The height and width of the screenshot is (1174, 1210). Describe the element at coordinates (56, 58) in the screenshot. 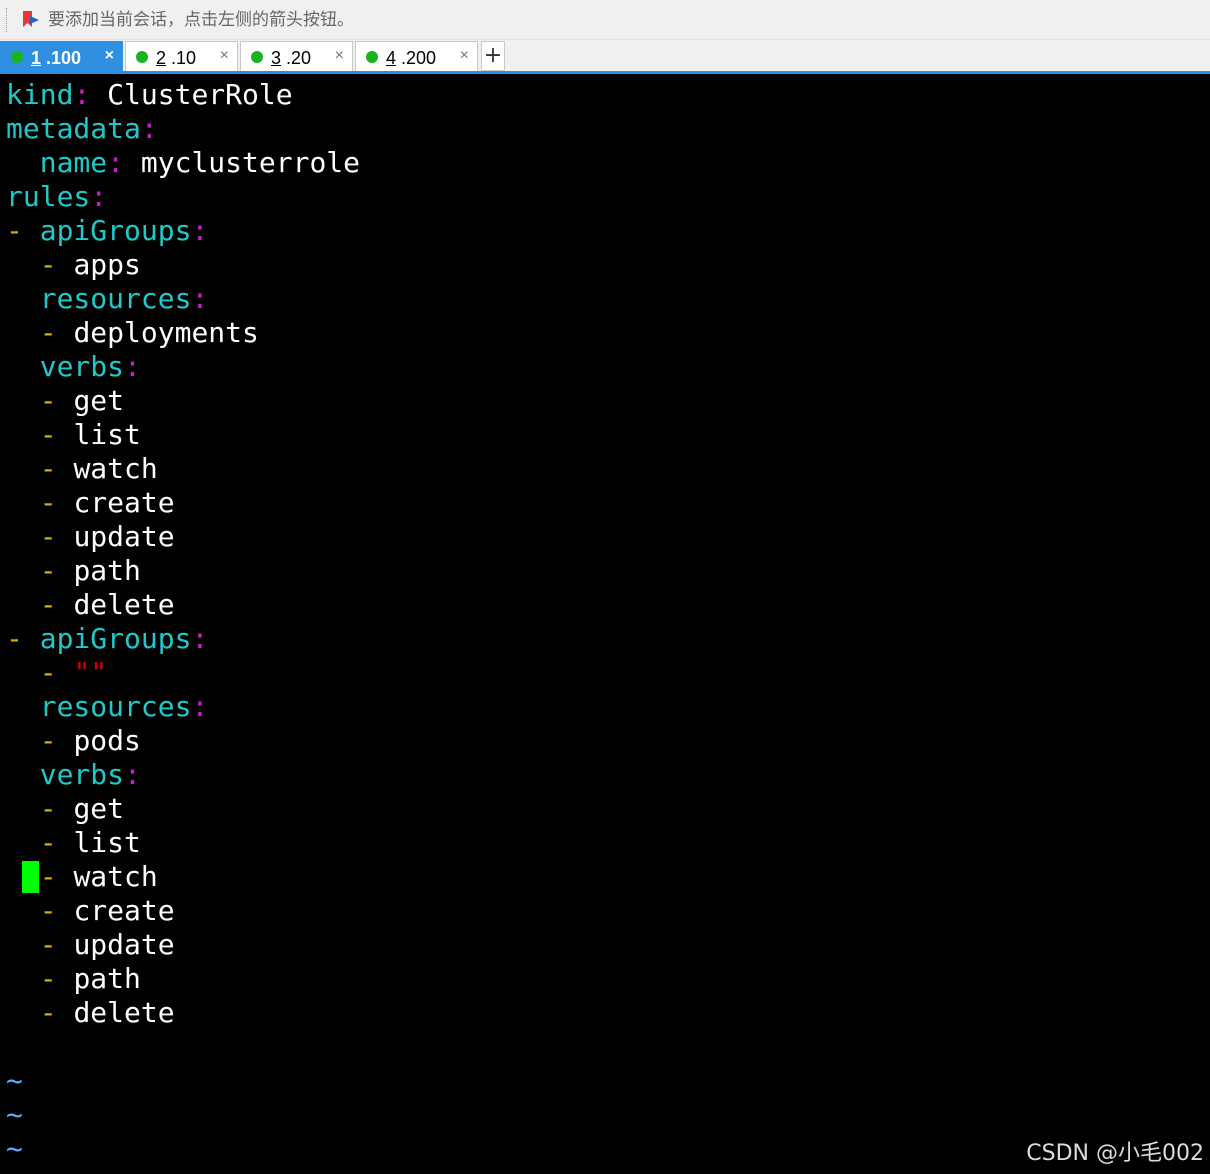

I see `tab-label: 1 .100` at that location.